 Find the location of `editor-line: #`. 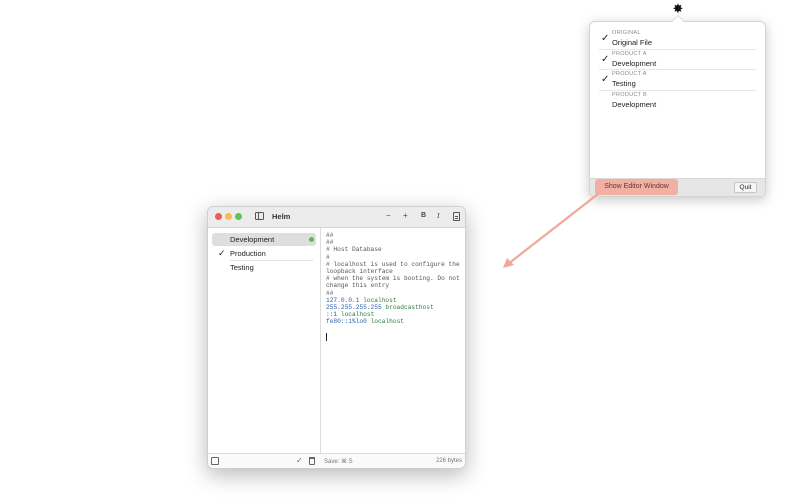

editor-line: # is located at coordinates (328, 257).